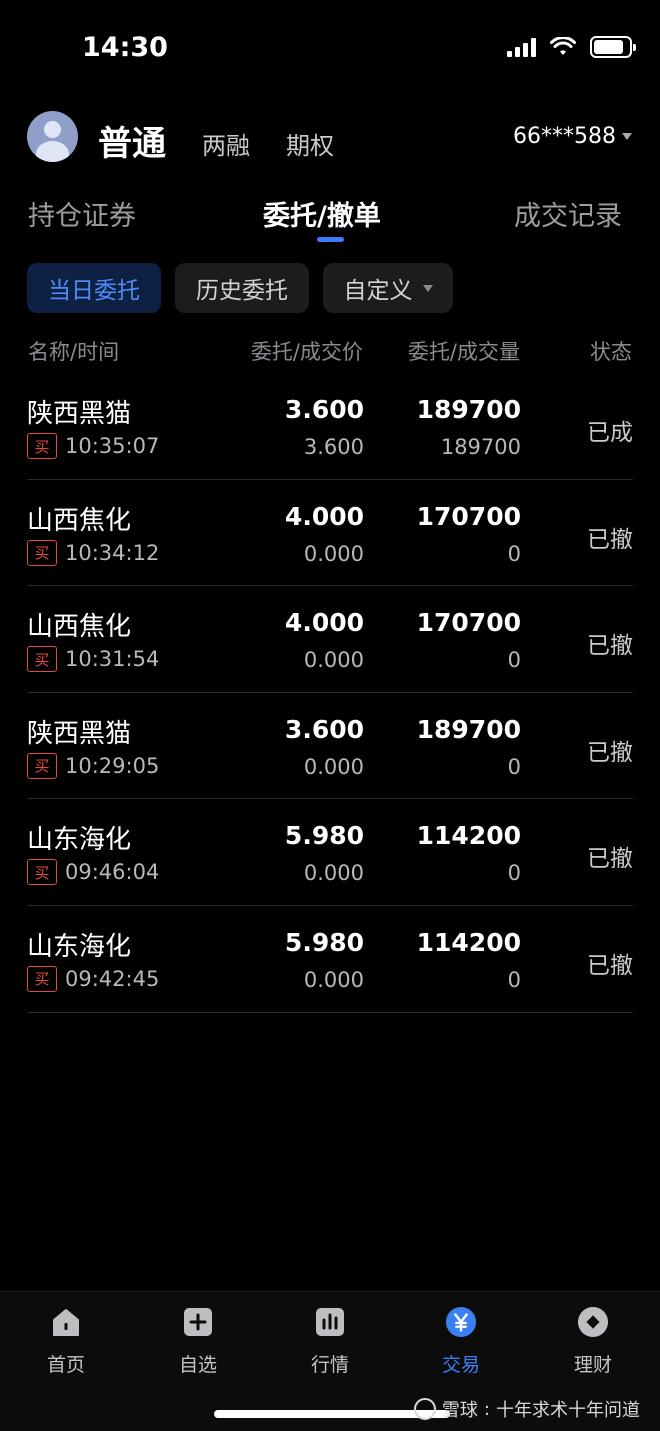 This screenshot has width=660, height=1431. I want to click on nav-market: 行情, so click(330, 1341).